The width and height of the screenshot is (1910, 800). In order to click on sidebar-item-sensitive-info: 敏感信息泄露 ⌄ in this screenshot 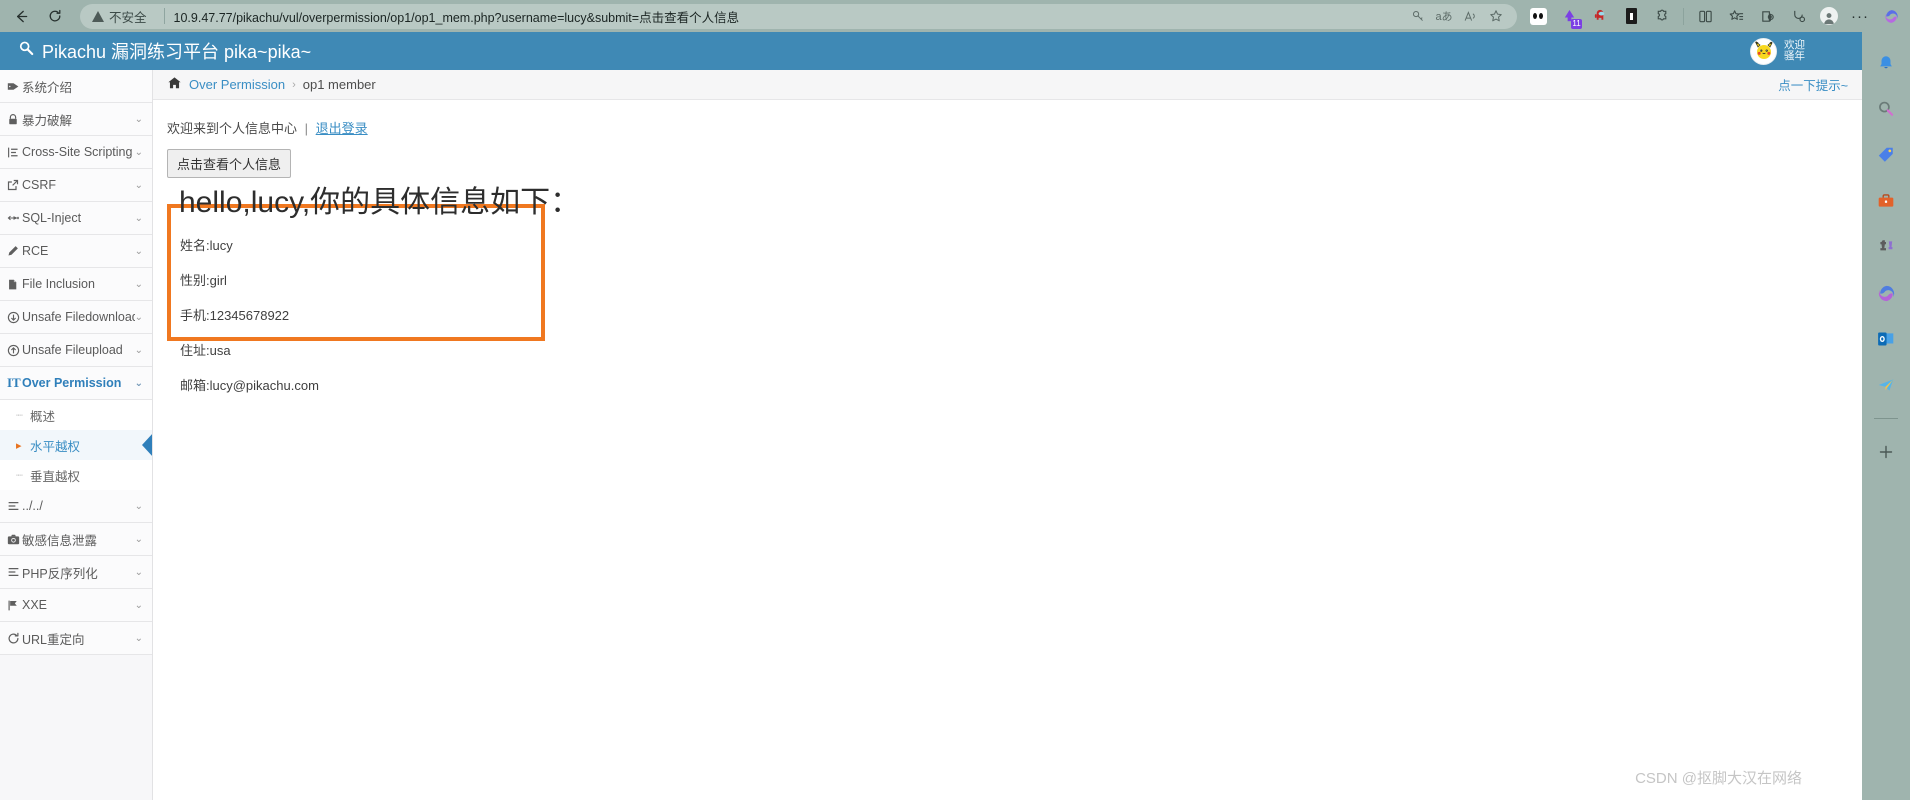, I will do `click(76, 539)`.